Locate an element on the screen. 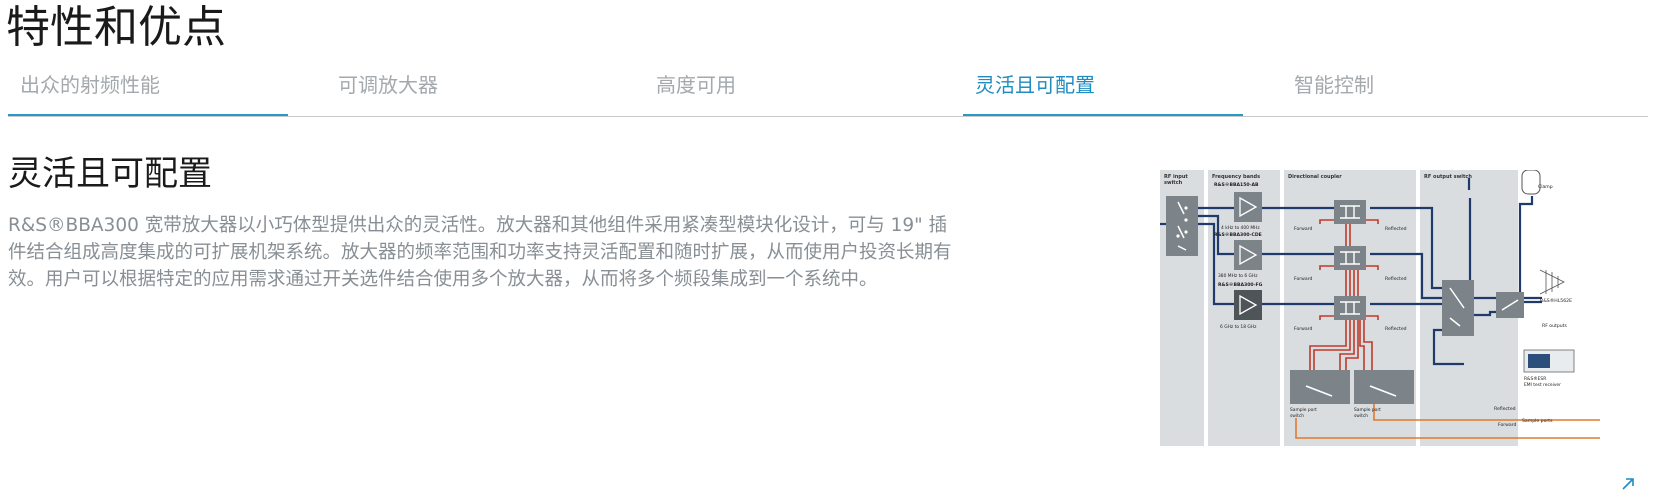  page-title: 特性和优点 is located at coordinates (116, 27).